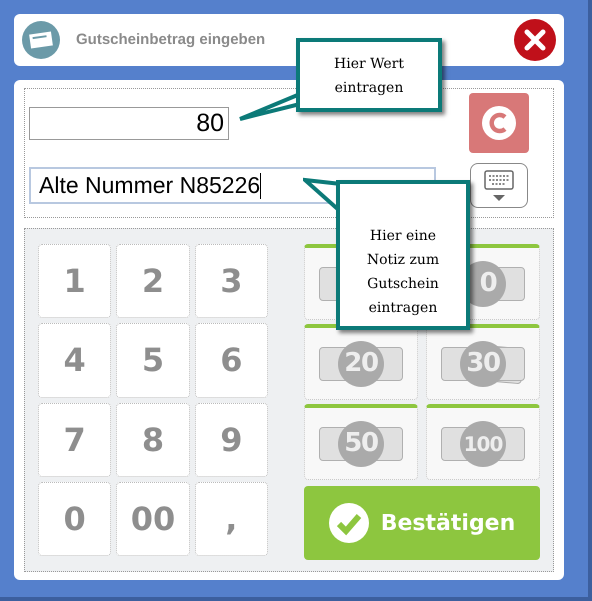  I want to click on keypad-key: 8, so click(153, 439).